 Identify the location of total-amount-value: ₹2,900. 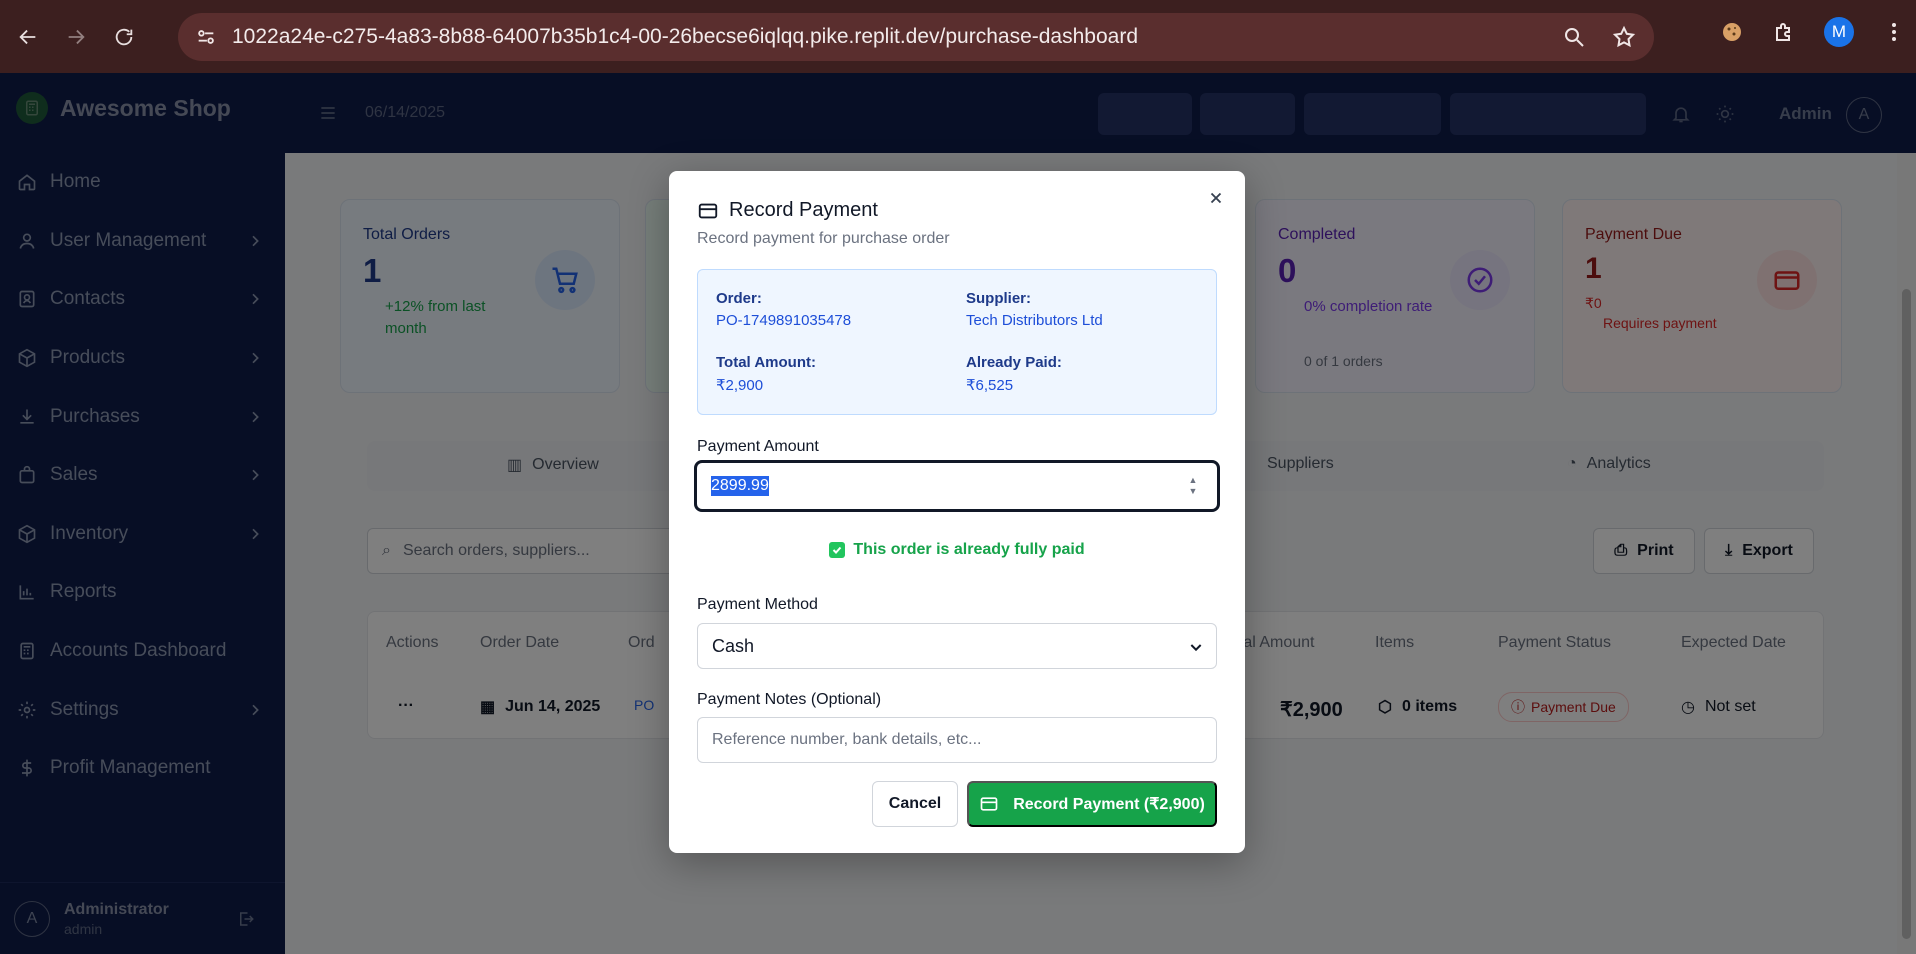
(740, 385).